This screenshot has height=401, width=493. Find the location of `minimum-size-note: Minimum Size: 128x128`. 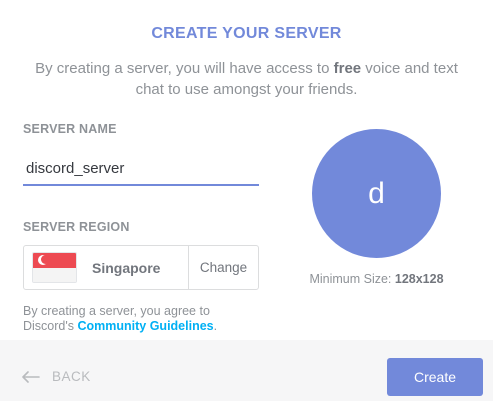

minimum-size-note: Minimum Size: 128x128 is located at coordinates (376, 279).